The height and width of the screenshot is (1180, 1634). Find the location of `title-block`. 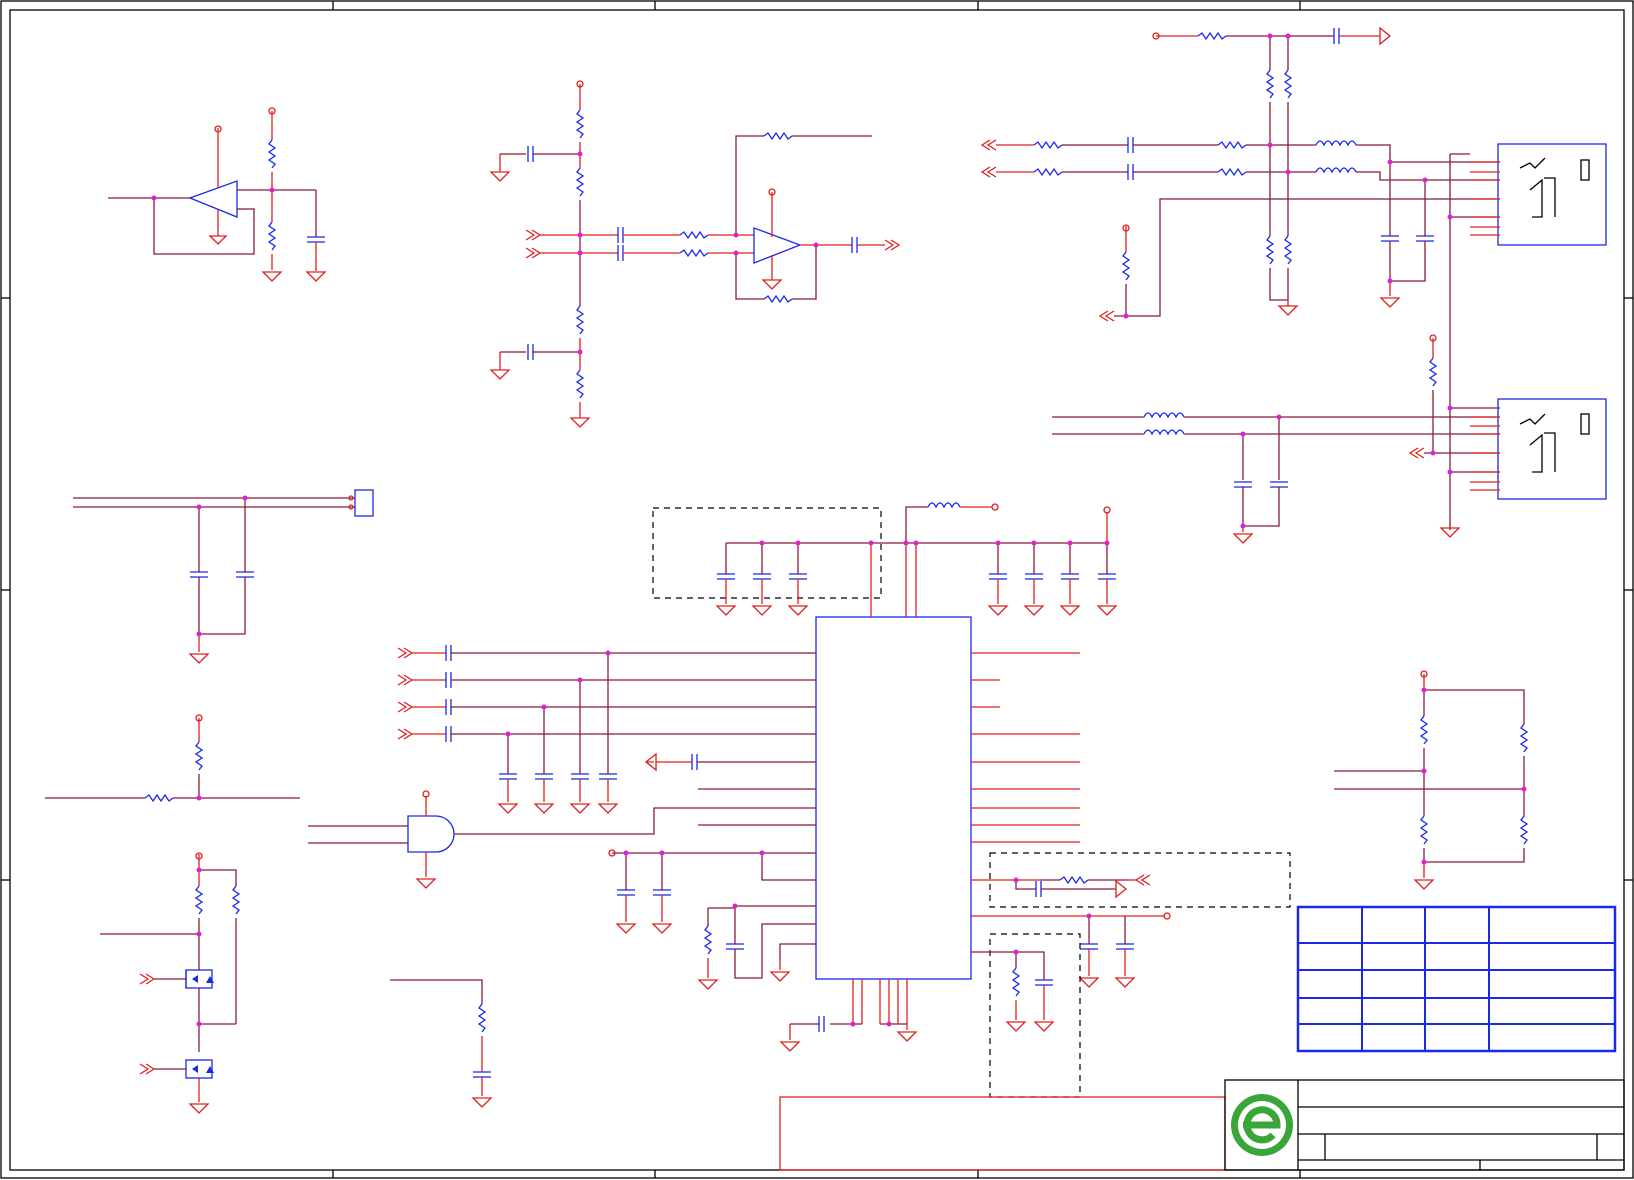

title-block is located at coordinates (1202, 1125).